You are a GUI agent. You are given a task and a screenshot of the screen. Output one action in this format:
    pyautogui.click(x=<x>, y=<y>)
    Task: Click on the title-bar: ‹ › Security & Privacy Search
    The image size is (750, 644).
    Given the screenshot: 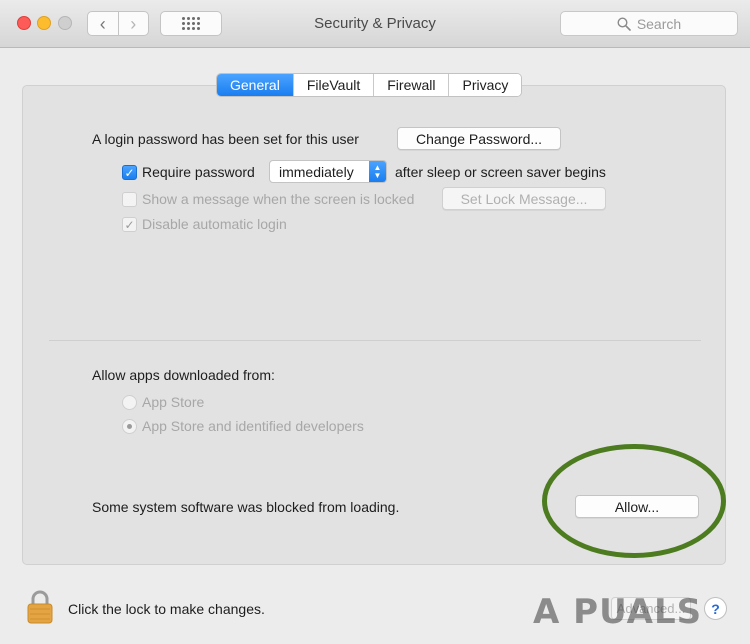 What is the action you would take?
    pyautogui.click(x=375, y=24)
    